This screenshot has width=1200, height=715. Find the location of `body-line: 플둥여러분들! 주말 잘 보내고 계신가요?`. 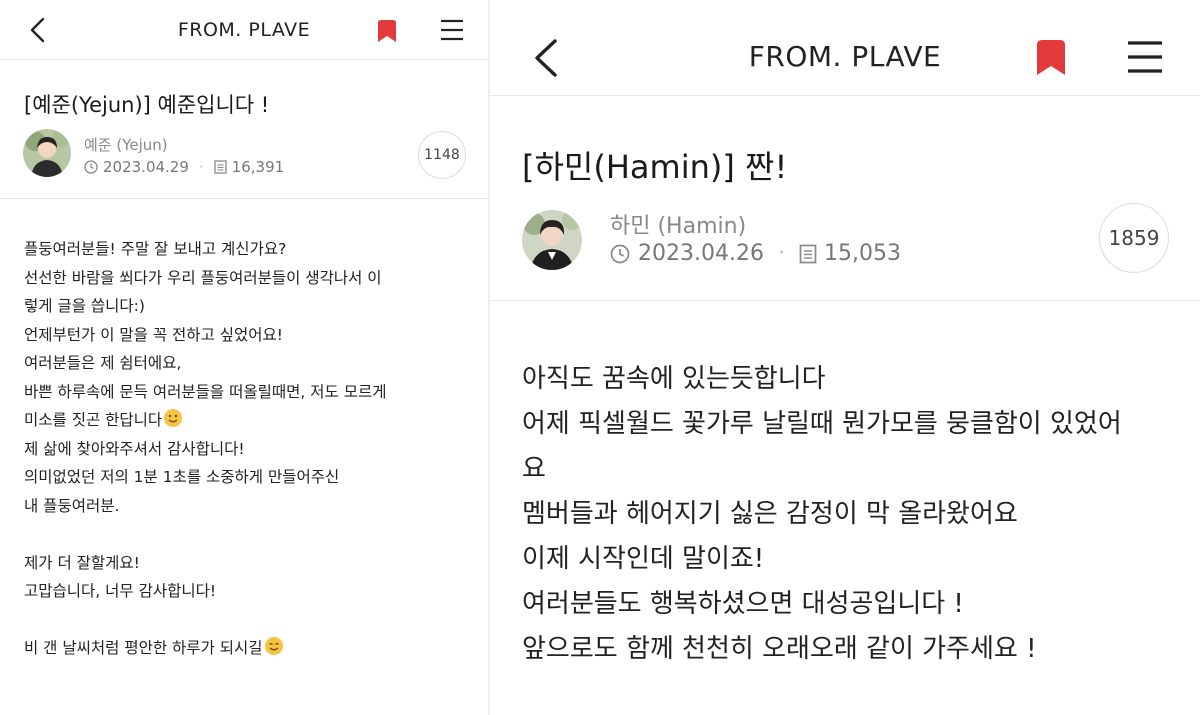

body-line: 플둥여러분들! 주말 잘 보내고 계신가요? is located at coordinates (155, 249).